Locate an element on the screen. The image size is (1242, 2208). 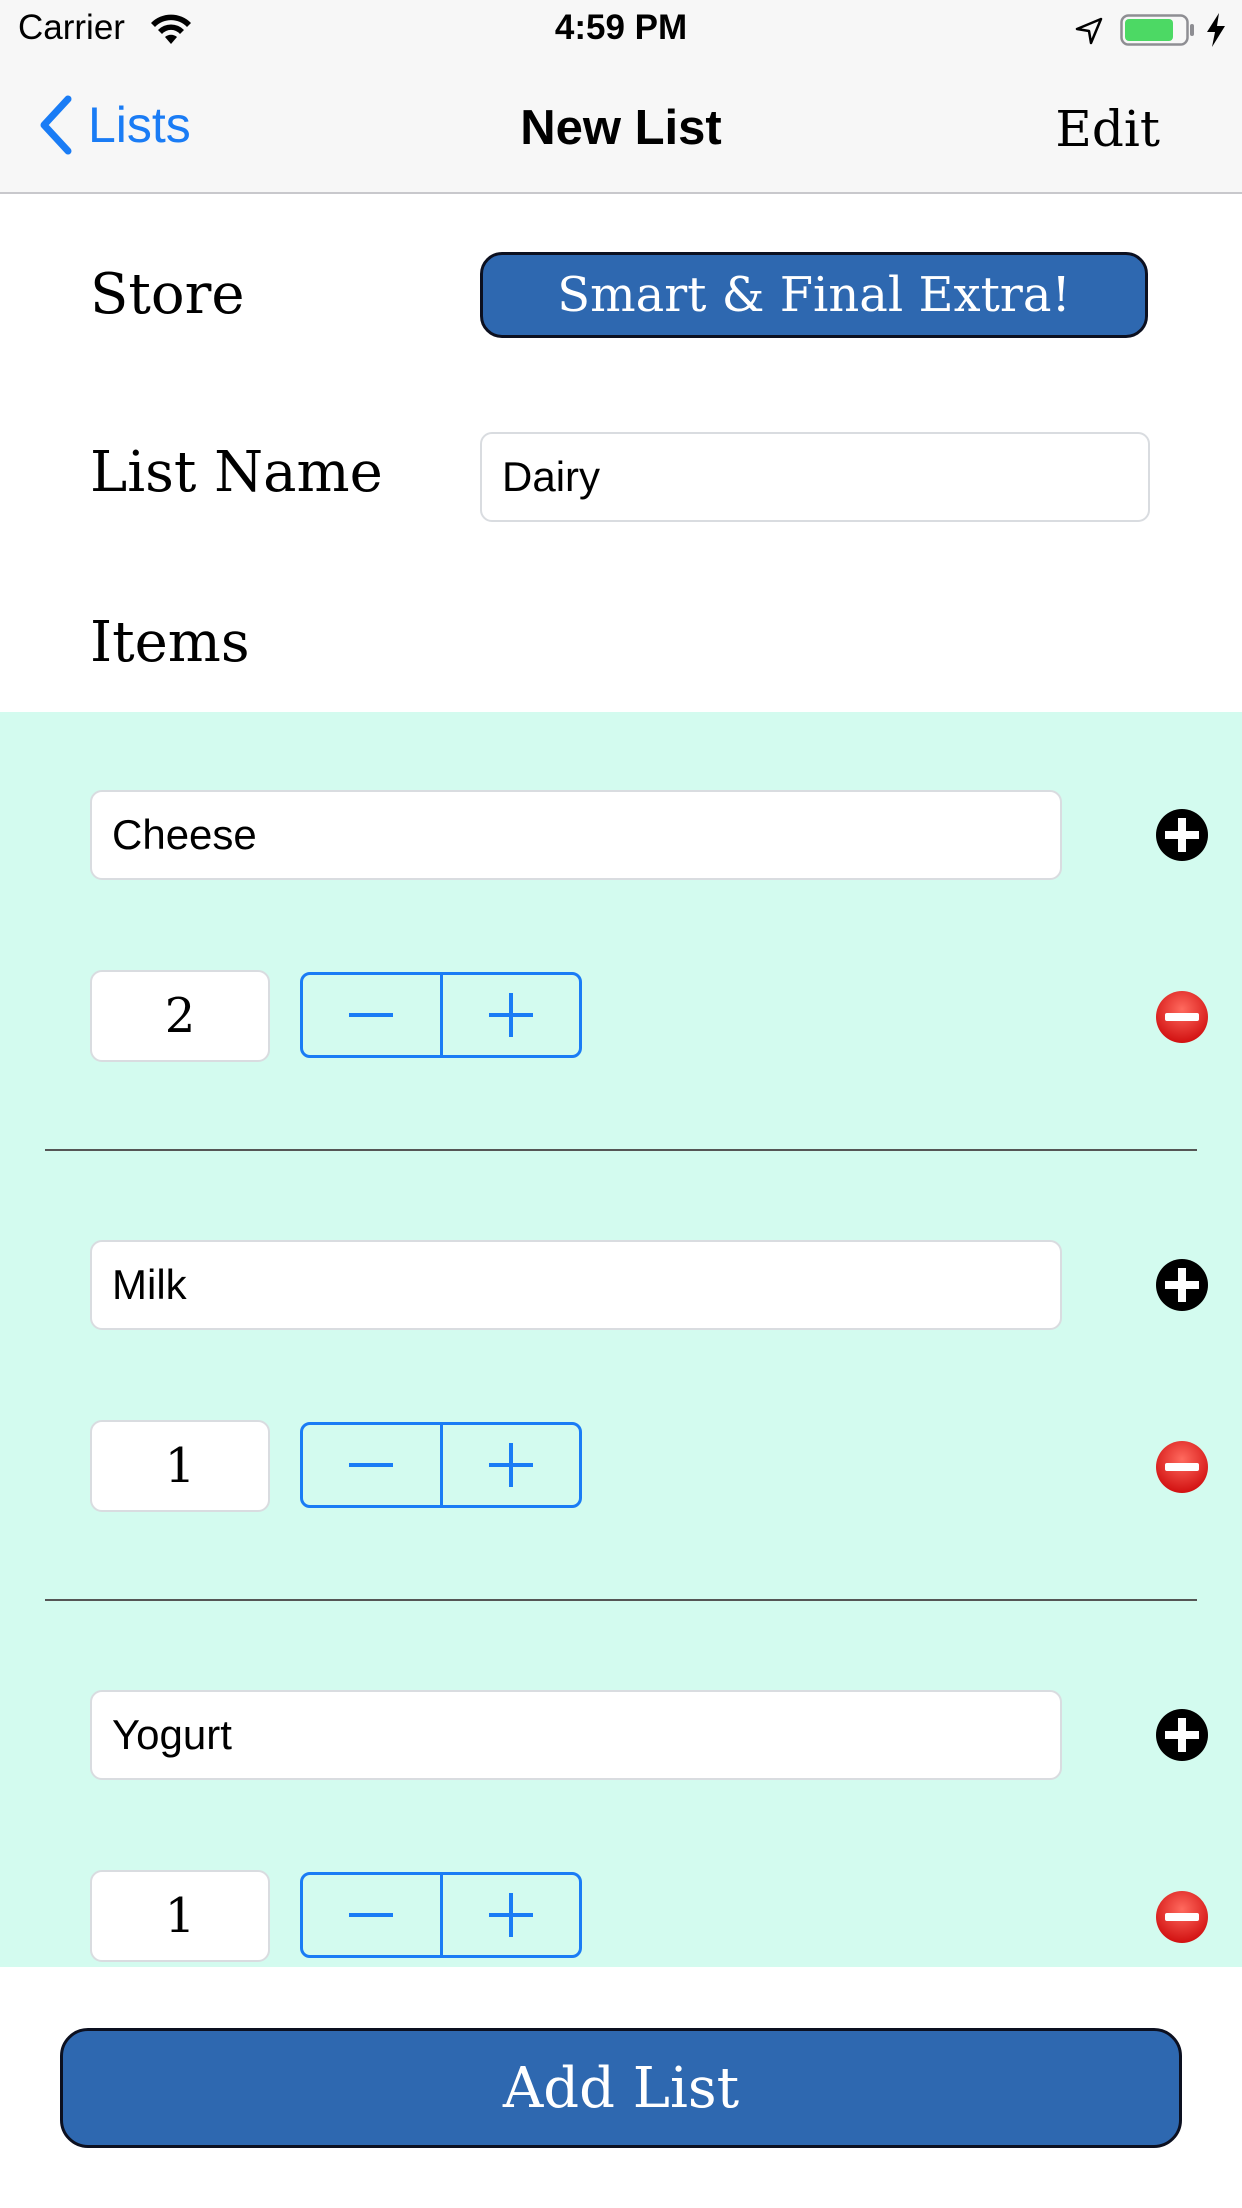
location-arrow-icon is located at coordinates (1089, 31).